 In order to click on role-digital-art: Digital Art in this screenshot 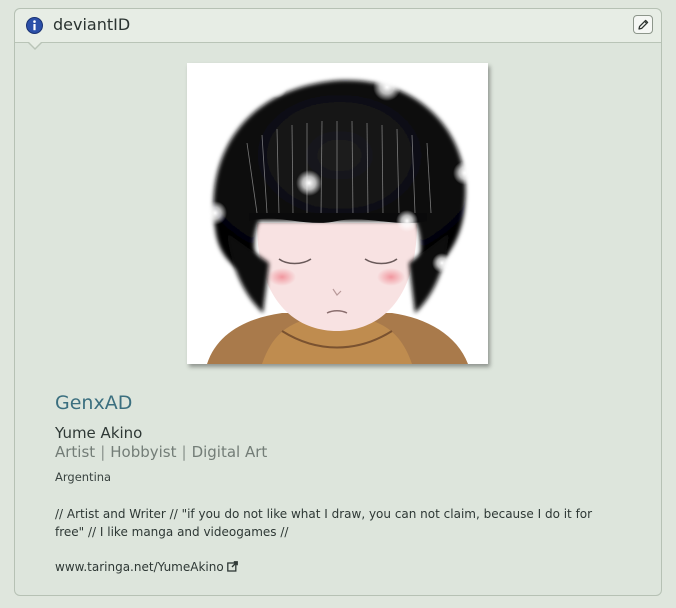, I will do `click(229, 452)`.